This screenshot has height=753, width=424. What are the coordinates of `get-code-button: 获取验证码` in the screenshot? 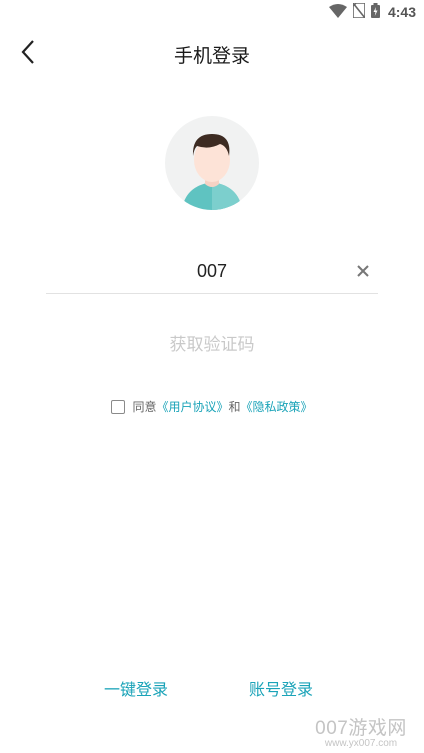 It's located at (212, 342).